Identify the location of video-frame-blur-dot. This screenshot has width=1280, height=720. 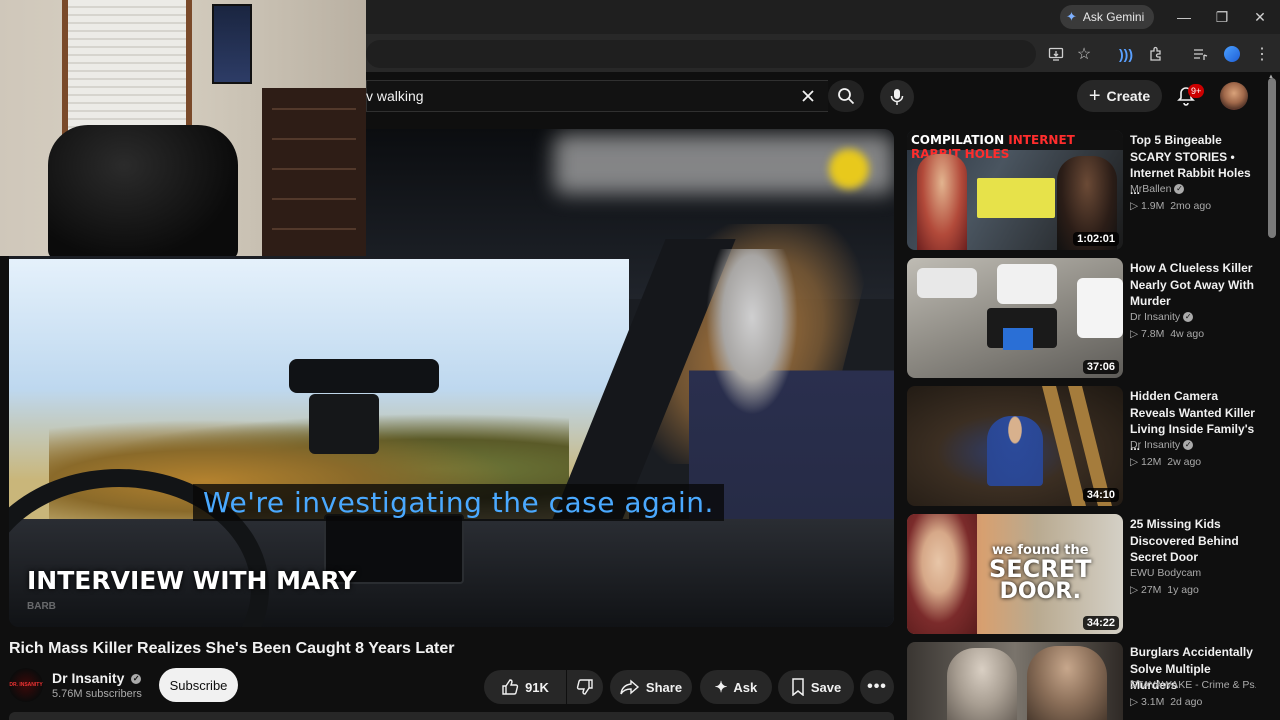
(849, 169).